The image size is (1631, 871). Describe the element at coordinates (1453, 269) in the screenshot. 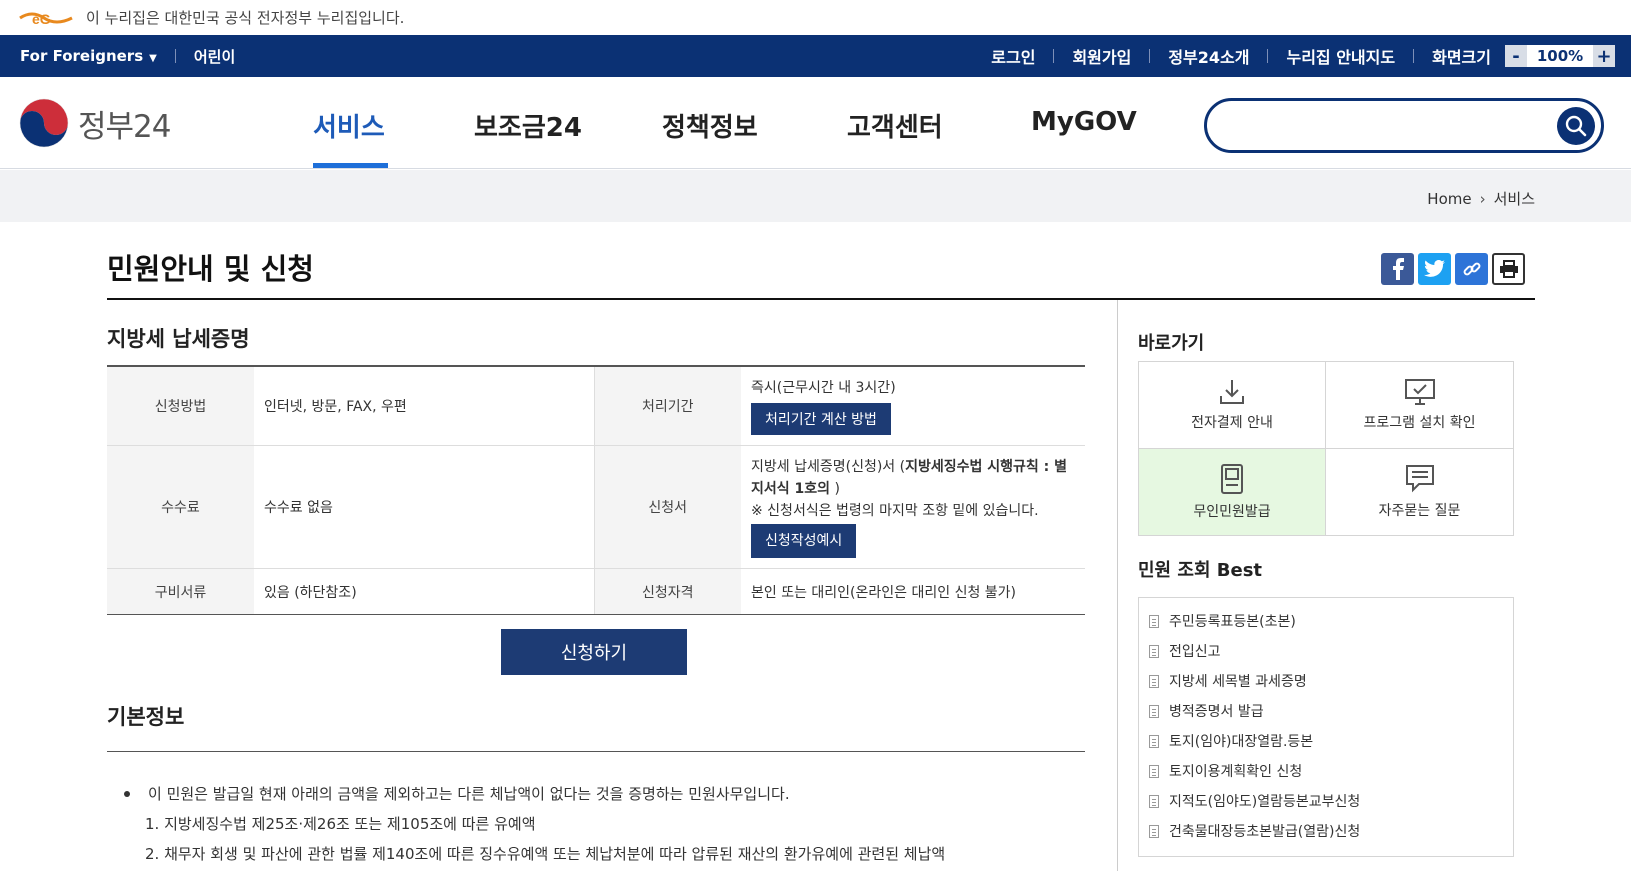

I see `share-toolbar` at that location.